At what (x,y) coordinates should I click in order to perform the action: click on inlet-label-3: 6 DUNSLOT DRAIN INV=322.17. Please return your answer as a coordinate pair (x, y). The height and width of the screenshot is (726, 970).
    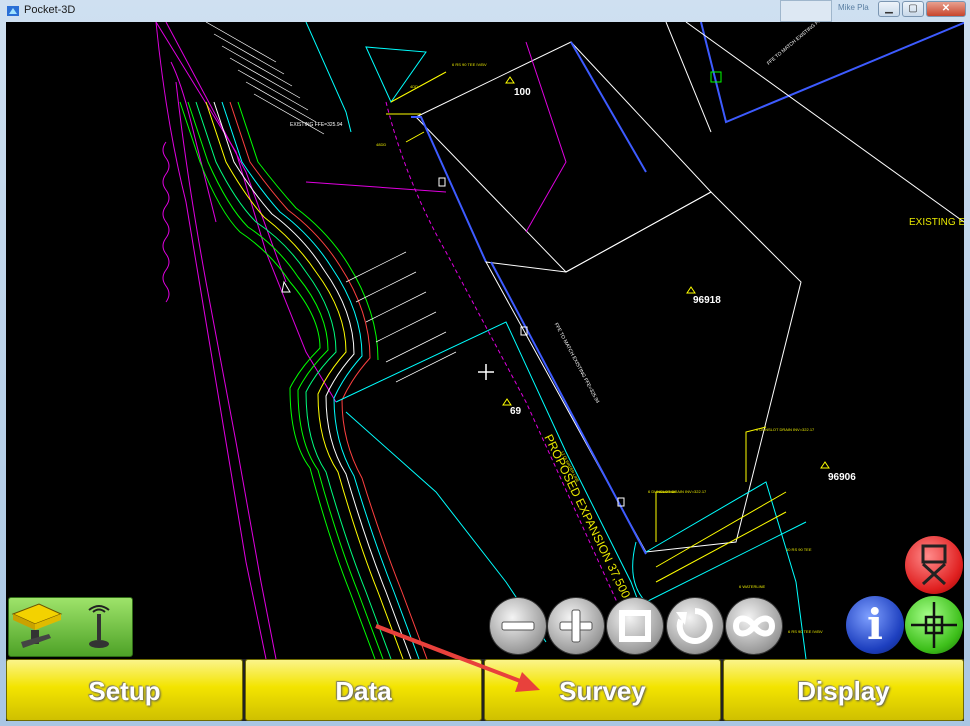
    Looking at the image, I should click on (677, 491).